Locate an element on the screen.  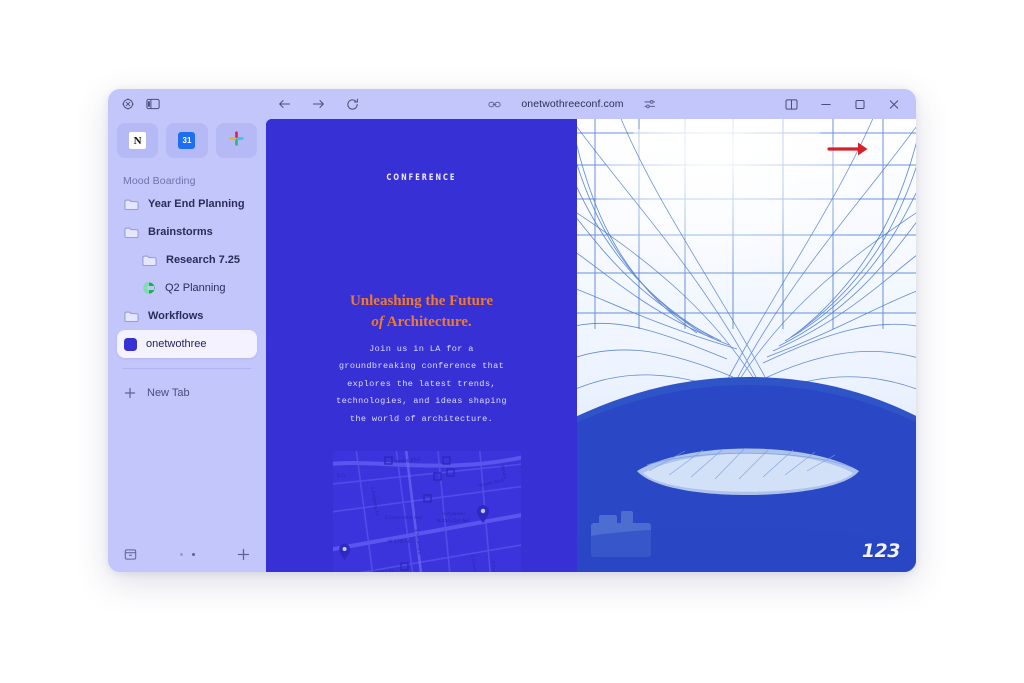
sidebar-item-label: Brainstorms is located at coordinates (180, 232).